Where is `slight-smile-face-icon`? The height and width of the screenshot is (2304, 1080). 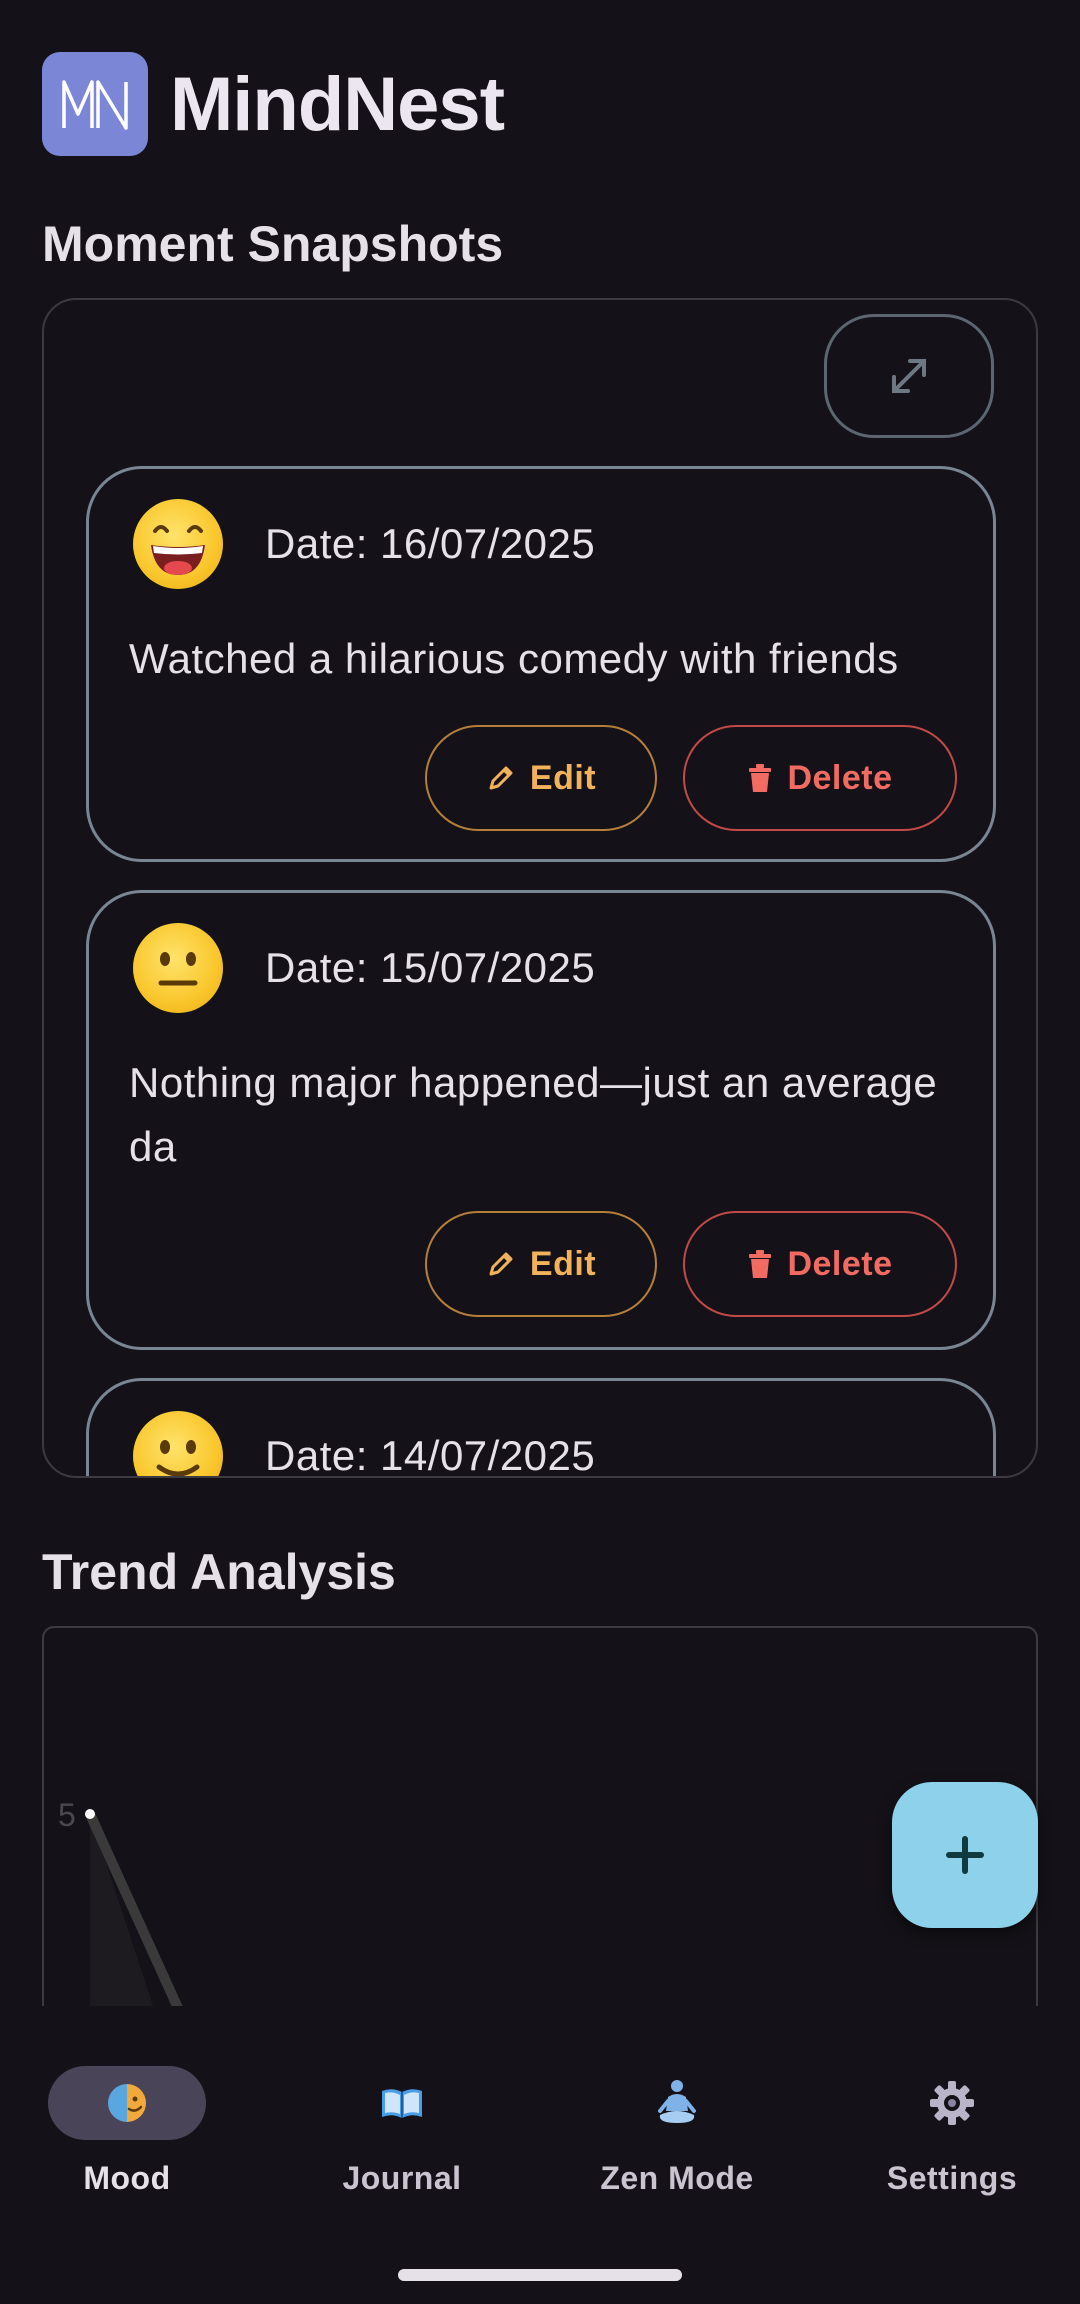 slight-smile-face-icon is located at coordinates (178, 1443).